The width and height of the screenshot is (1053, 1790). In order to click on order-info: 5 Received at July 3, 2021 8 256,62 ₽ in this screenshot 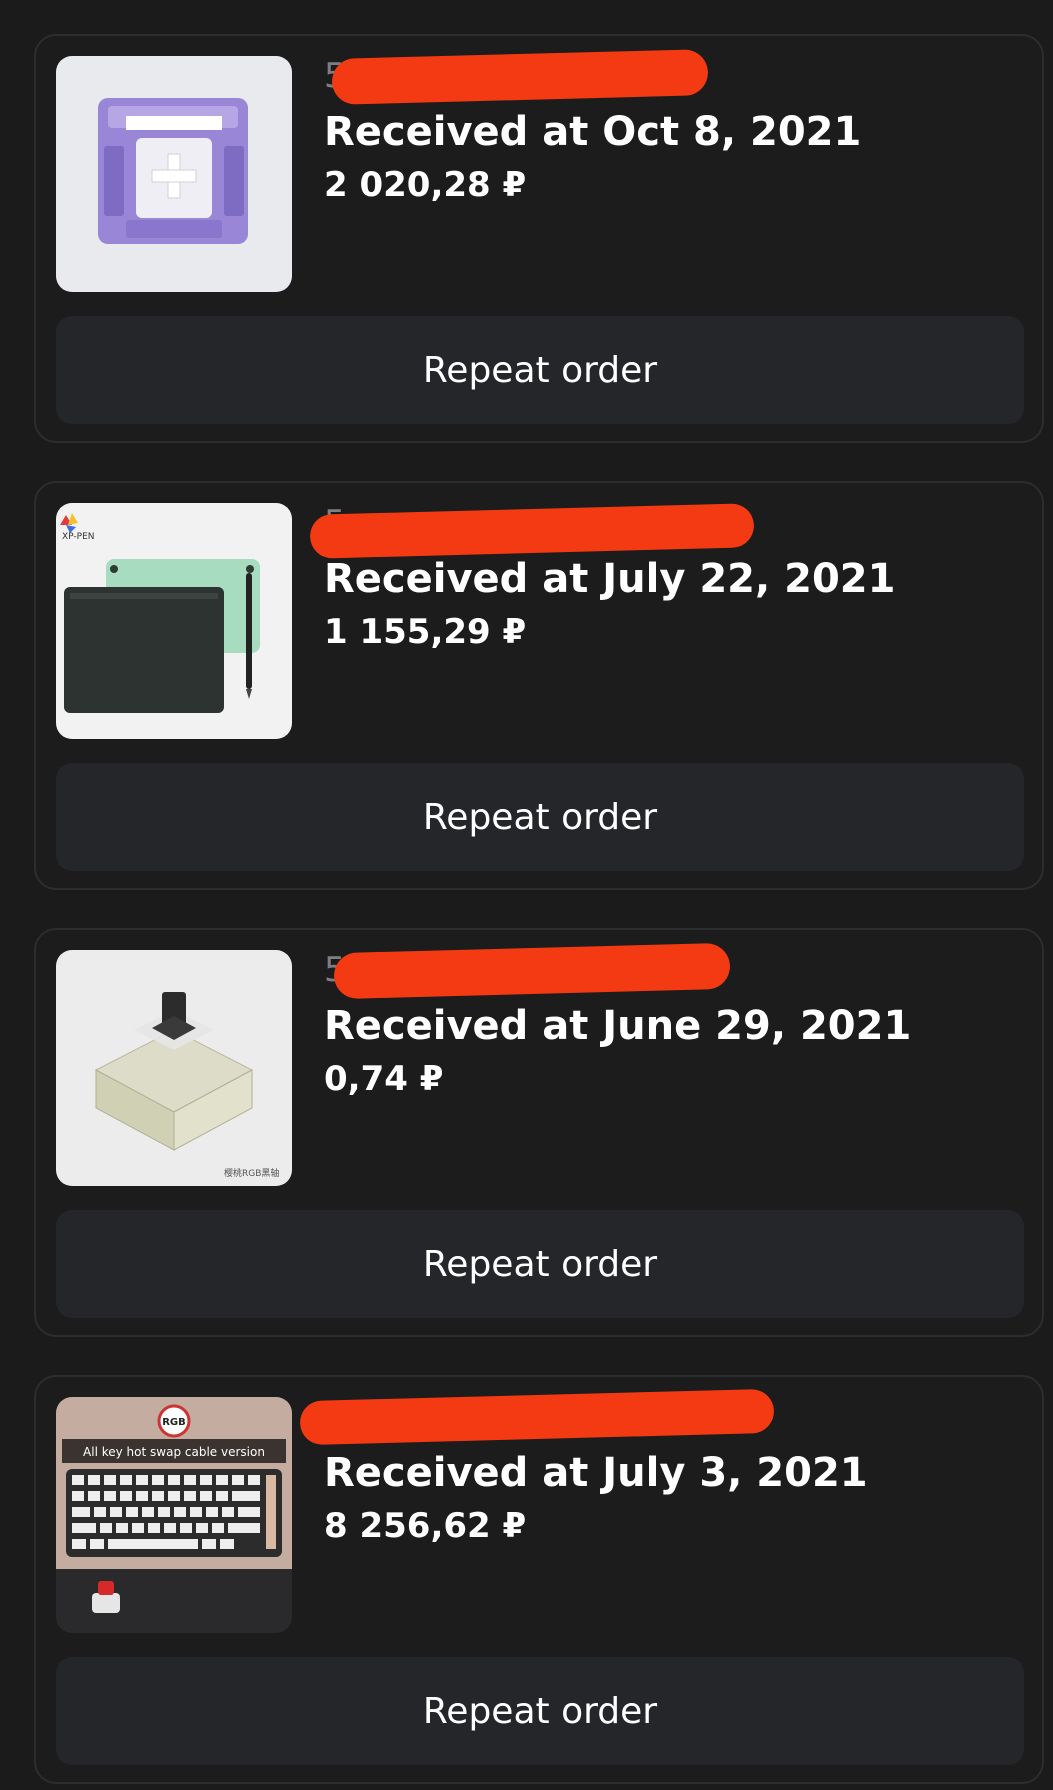, I will do `click(660, 1467)`.